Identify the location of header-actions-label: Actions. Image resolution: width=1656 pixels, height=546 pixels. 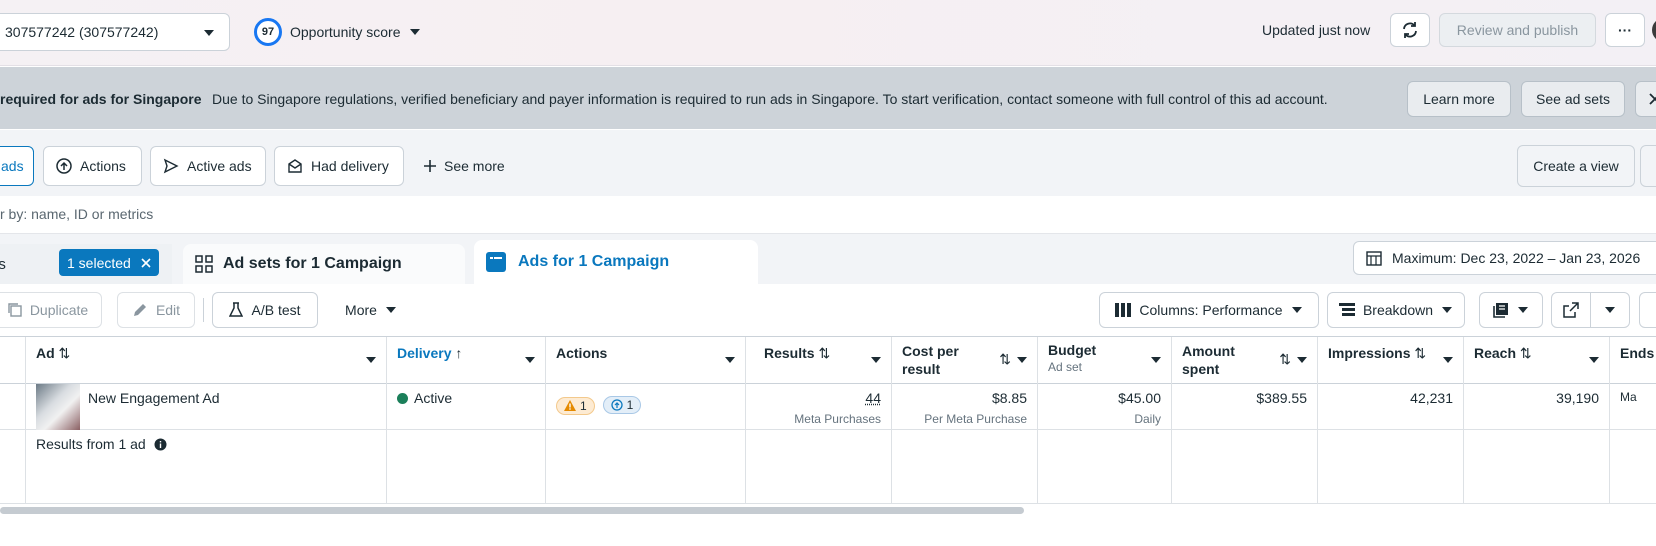
(582, 353).